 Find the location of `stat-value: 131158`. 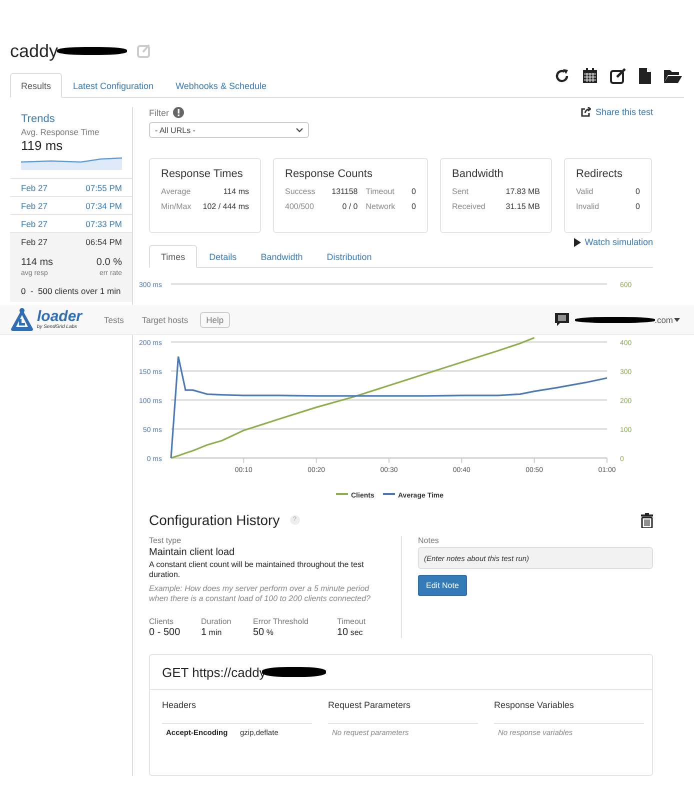

stat-value: 131158 is located at coordinates (344, 191).